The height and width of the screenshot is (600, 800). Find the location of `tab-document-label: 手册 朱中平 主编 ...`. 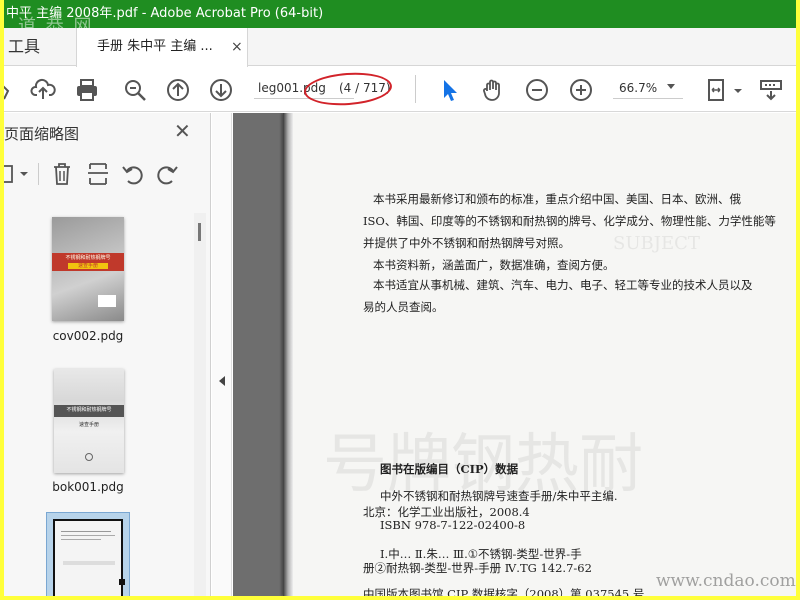

tab-document-label: 手册 朱中平 主编 ... is located at coordinates (155, 46).